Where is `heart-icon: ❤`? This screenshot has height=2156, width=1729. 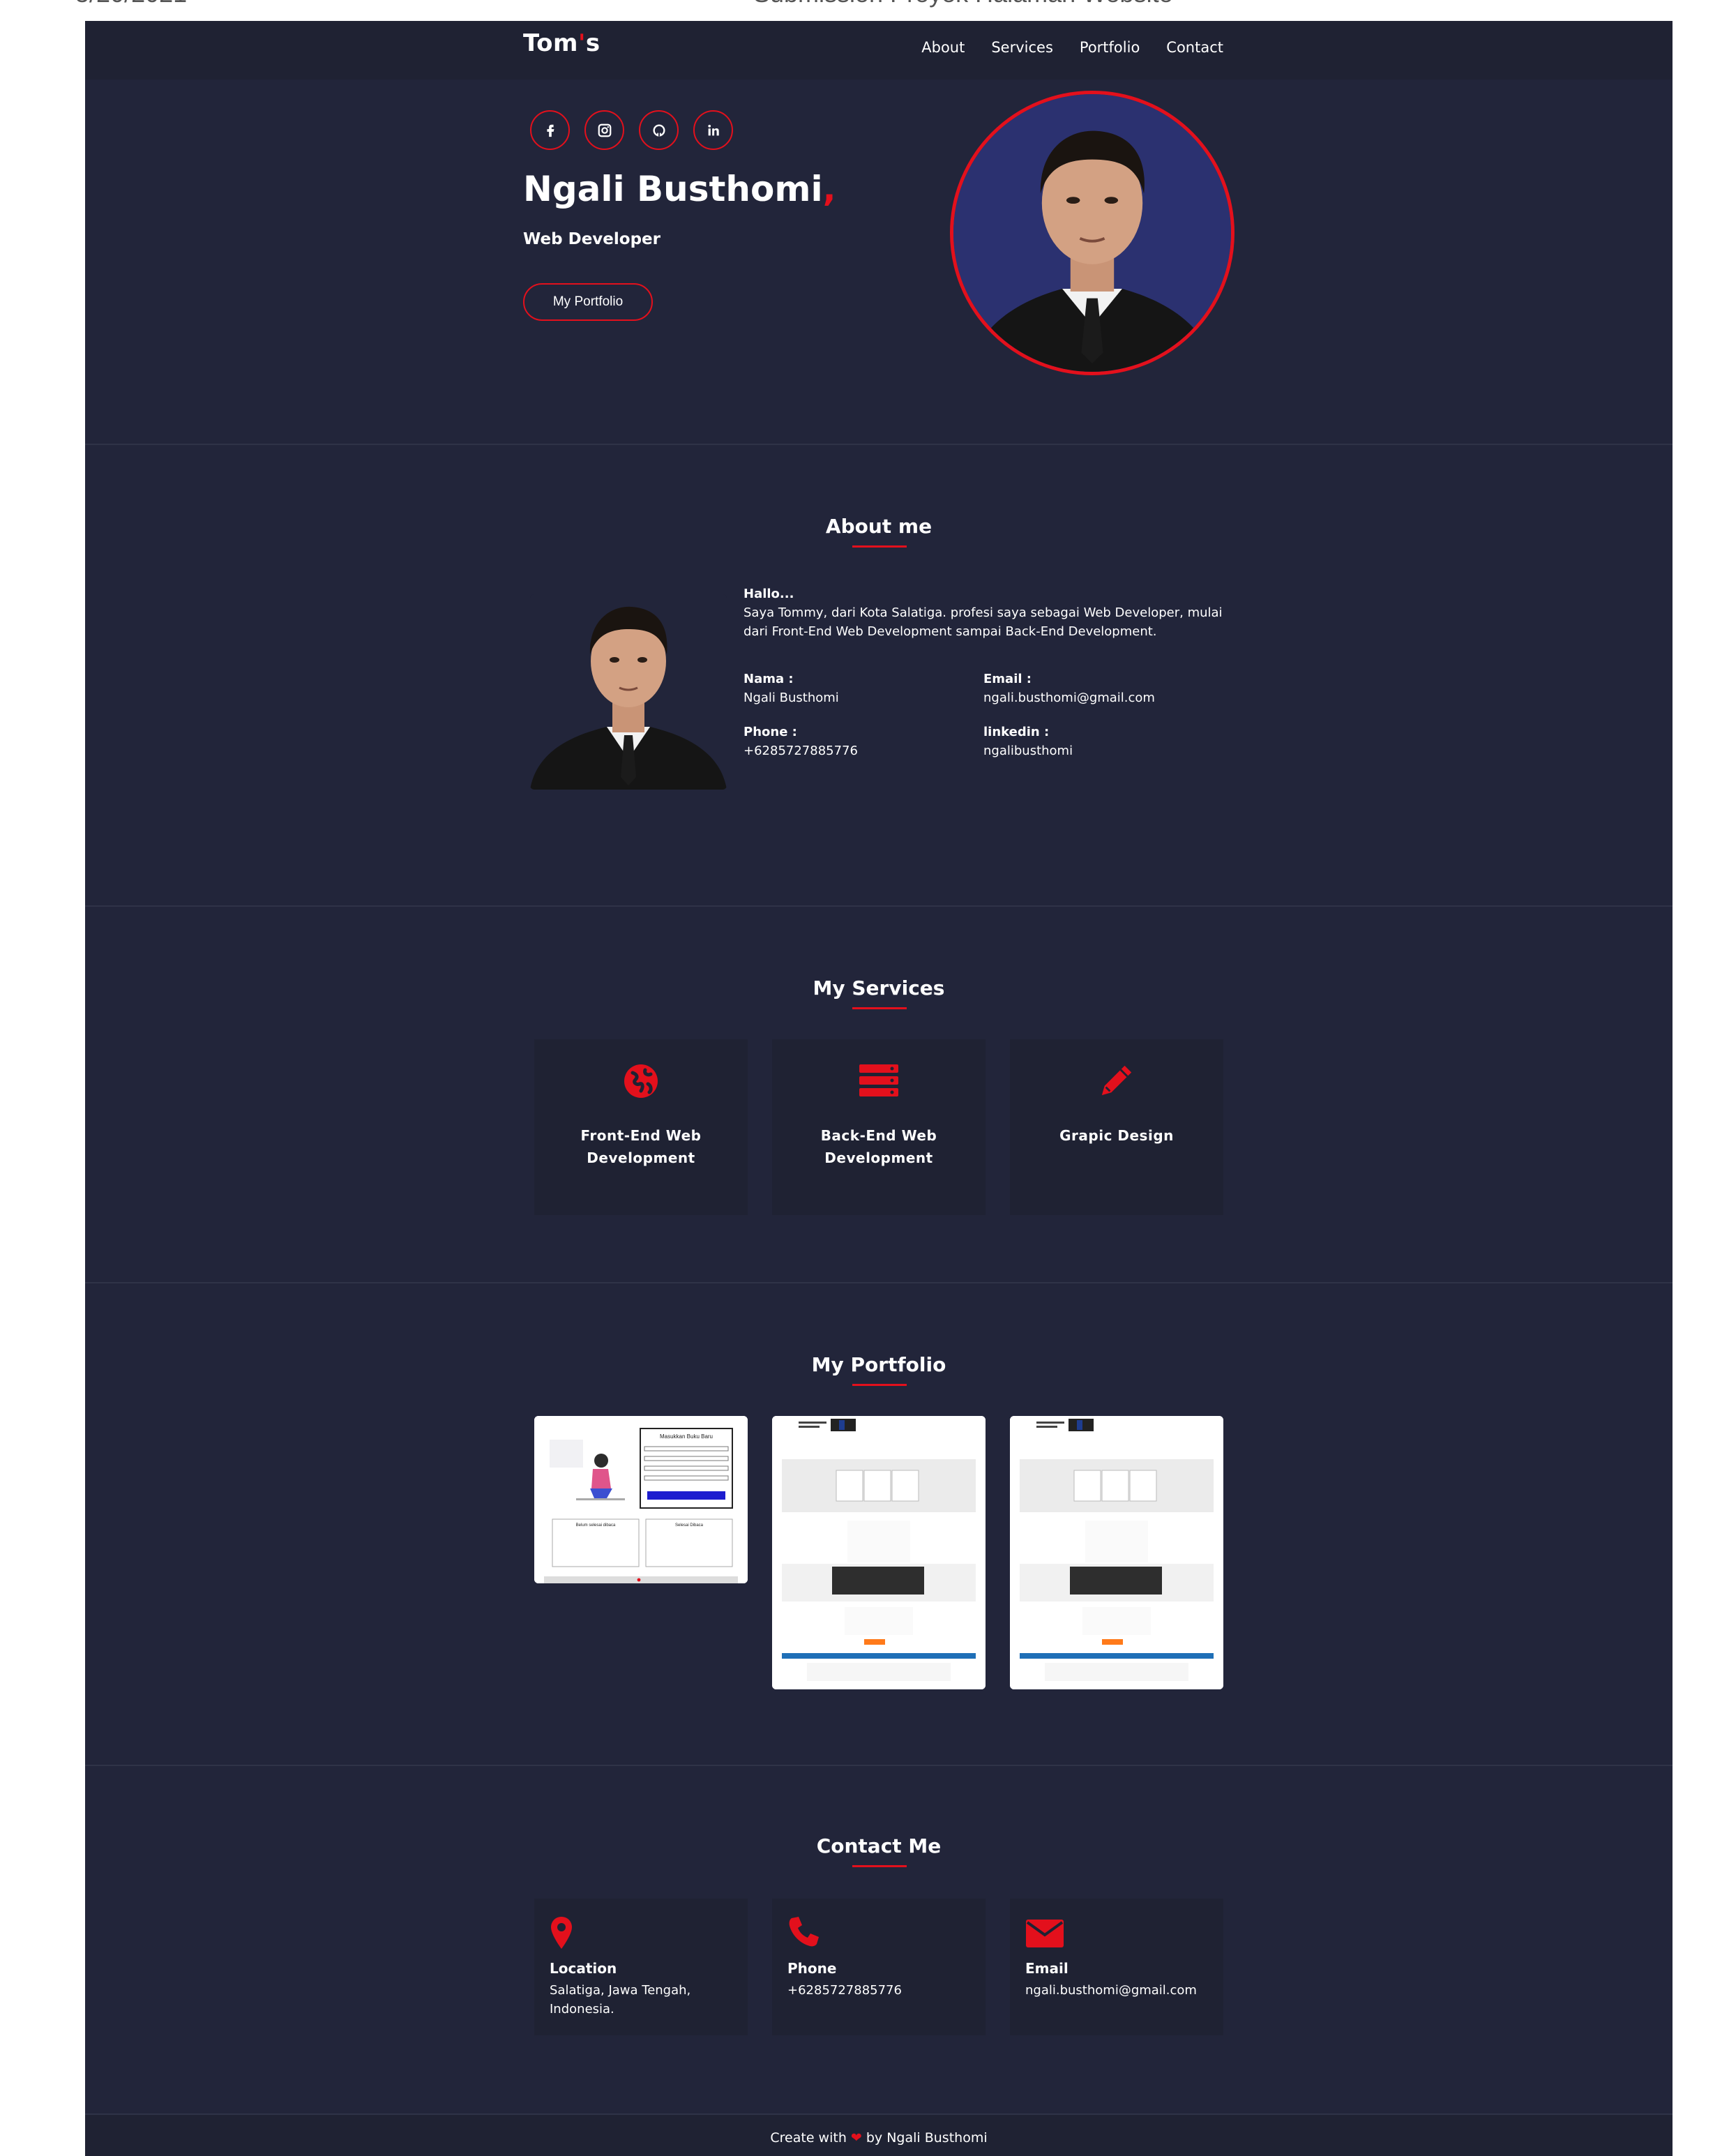 heart-icon: ❤ is located at coordinates (856, 2138).